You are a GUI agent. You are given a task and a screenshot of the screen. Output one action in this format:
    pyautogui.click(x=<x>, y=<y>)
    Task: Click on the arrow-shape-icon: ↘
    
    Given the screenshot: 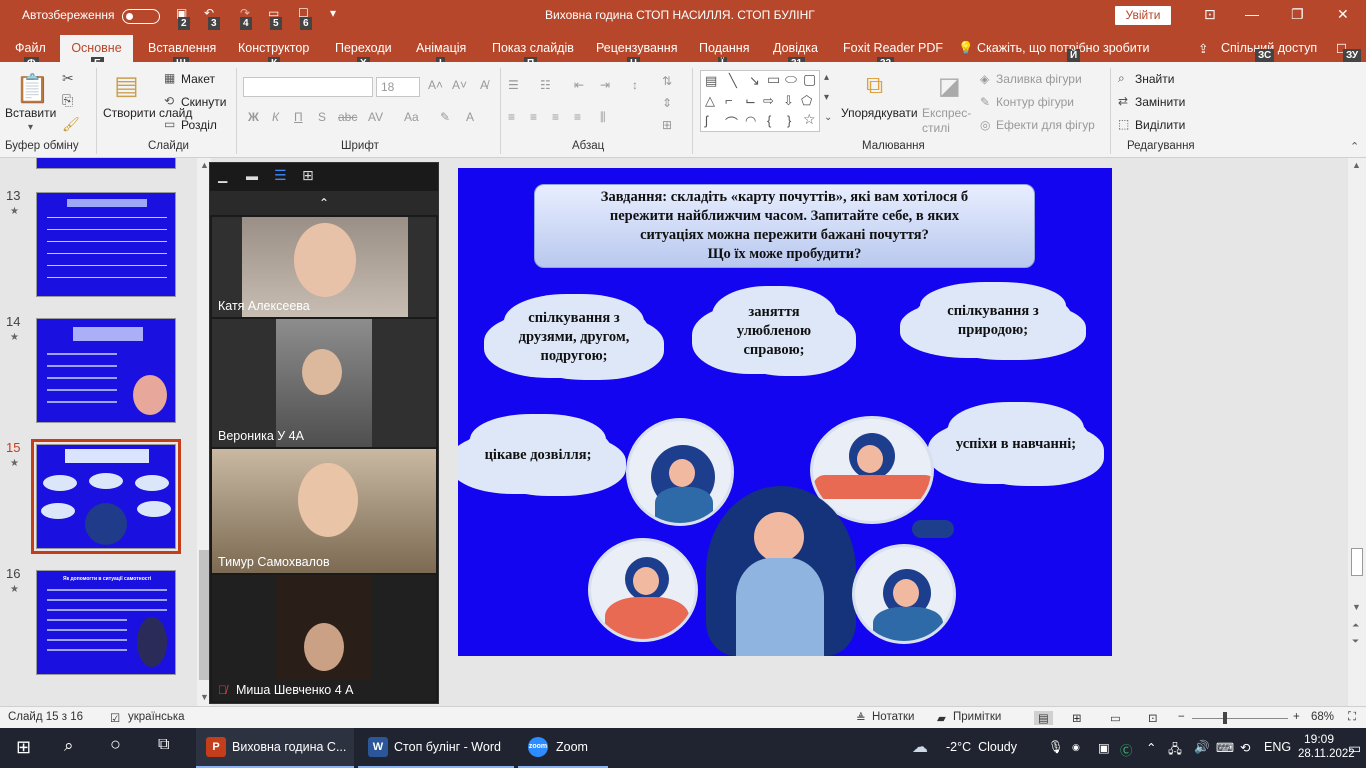 What is the action you would take?
    pyautogui.click(x=754, y=81)
    